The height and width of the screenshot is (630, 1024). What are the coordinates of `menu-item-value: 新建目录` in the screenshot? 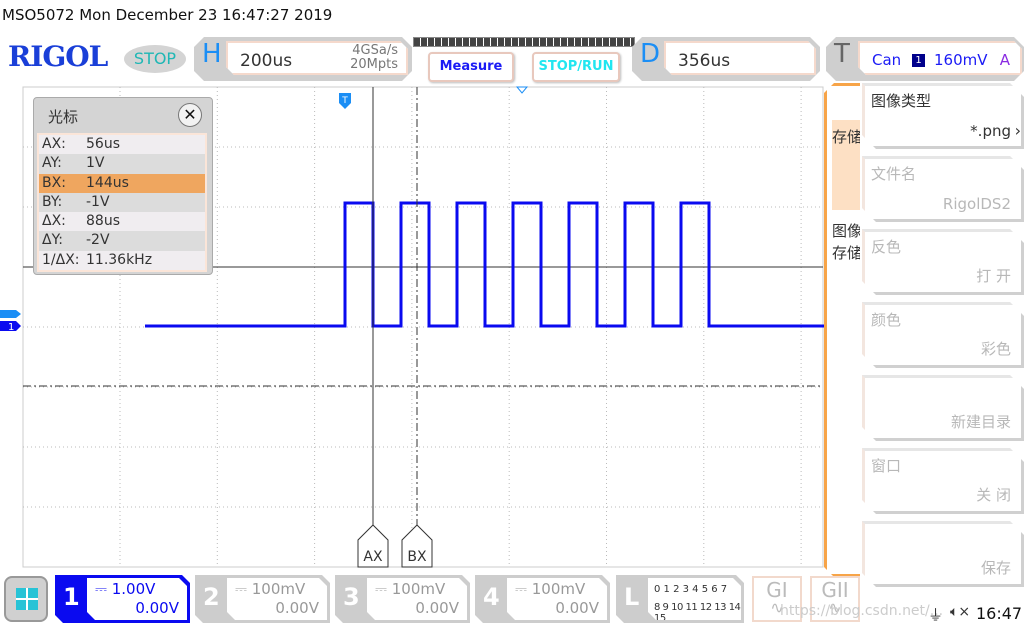 It's located at (980, 422).